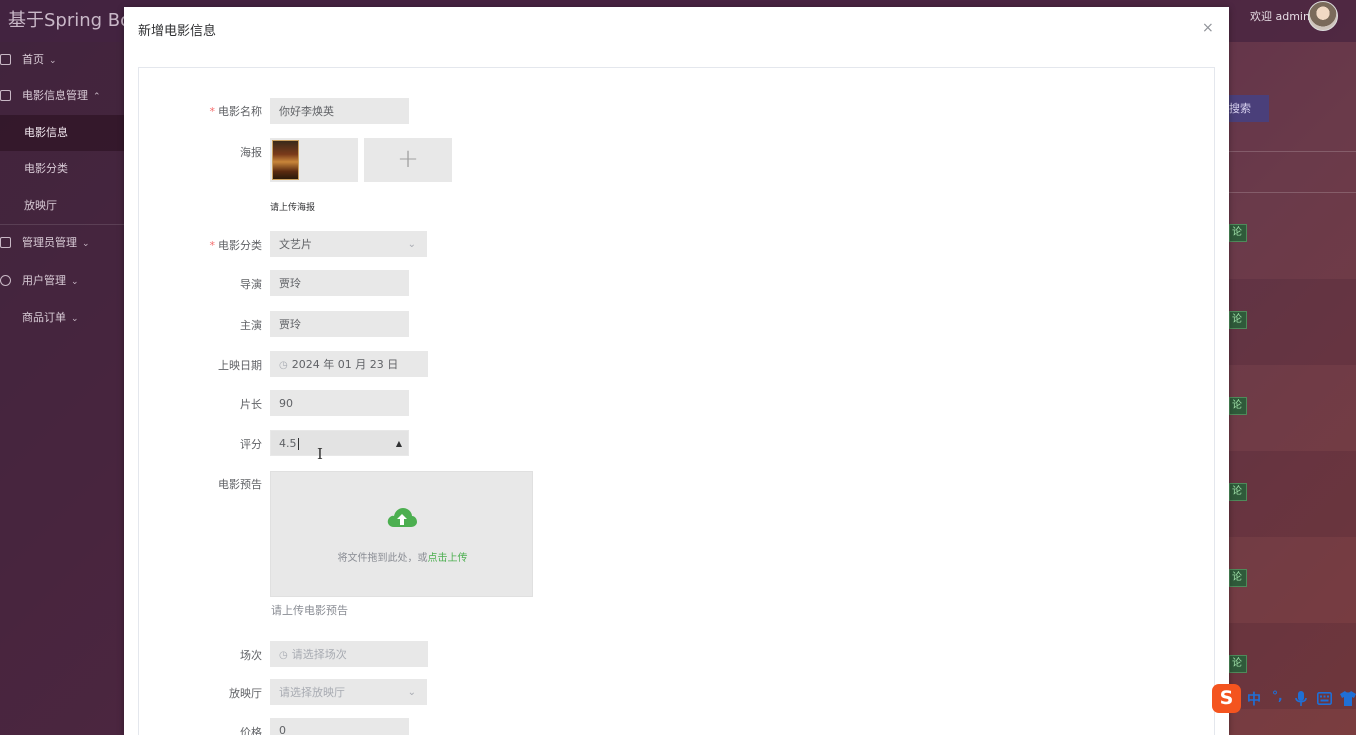 The height and width of the screenshot is (735, 1356). What do you see at coordinates (46, 132) in the screenshot?
I see `sidebar-item-label: 电影信息` at bounding box center [46, 132].